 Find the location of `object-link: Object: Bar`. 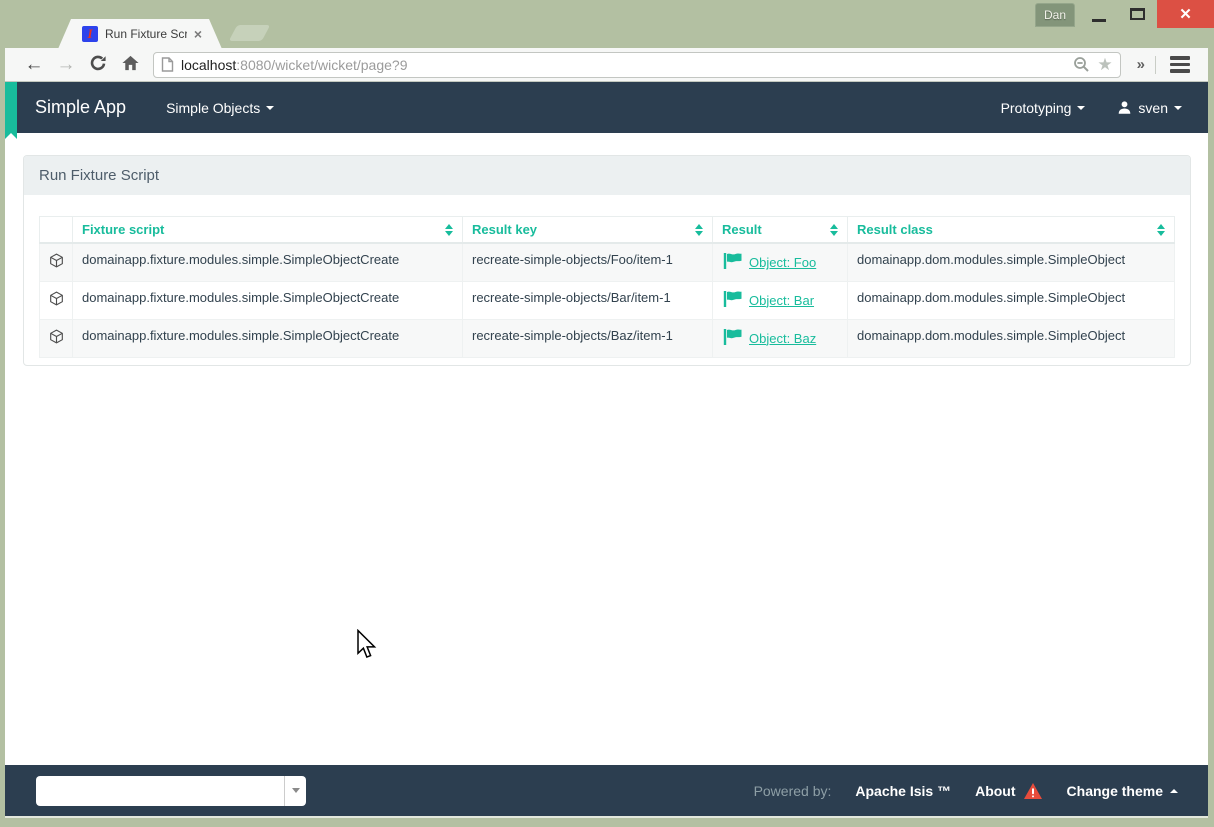

object-link: Object: Bar is located at coordinates (781, 300).